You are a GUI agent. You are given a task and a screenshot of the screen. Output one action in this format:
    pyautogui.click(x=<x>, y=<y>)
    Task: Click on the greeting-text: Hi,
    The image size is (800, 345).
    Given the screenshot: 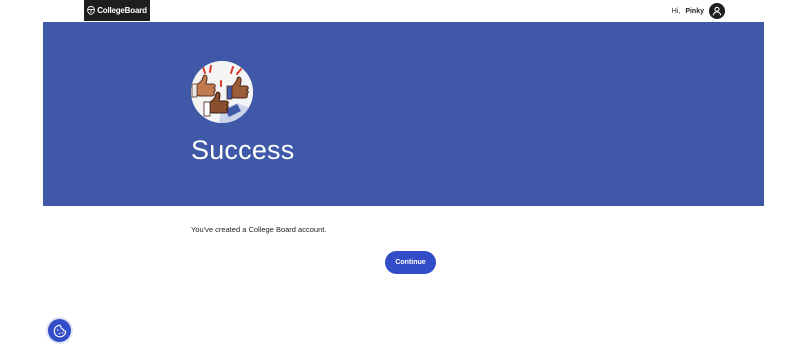 What is the action you would take?
    pyautogui.click(x=676, y=11)
    